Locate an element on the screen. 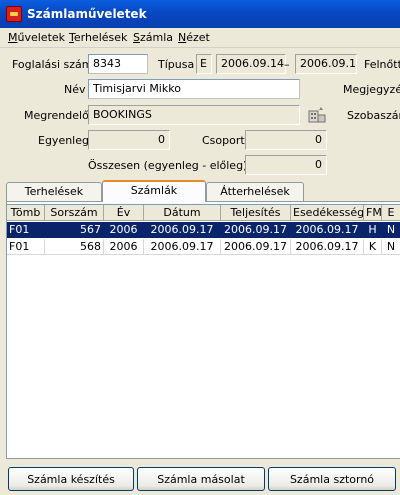 The height and width of the screenshot is (495, 400). date-to-field: 2006.09.17 is located at coordinates (326, 64).